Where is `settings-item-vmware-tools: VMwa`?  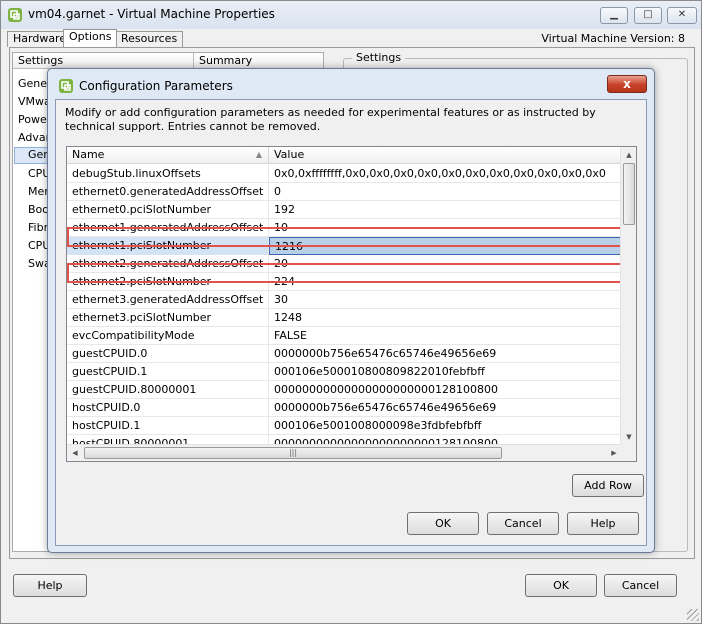
settings-item-vmware-tools: VMwa is located at coordinates (34, 101).